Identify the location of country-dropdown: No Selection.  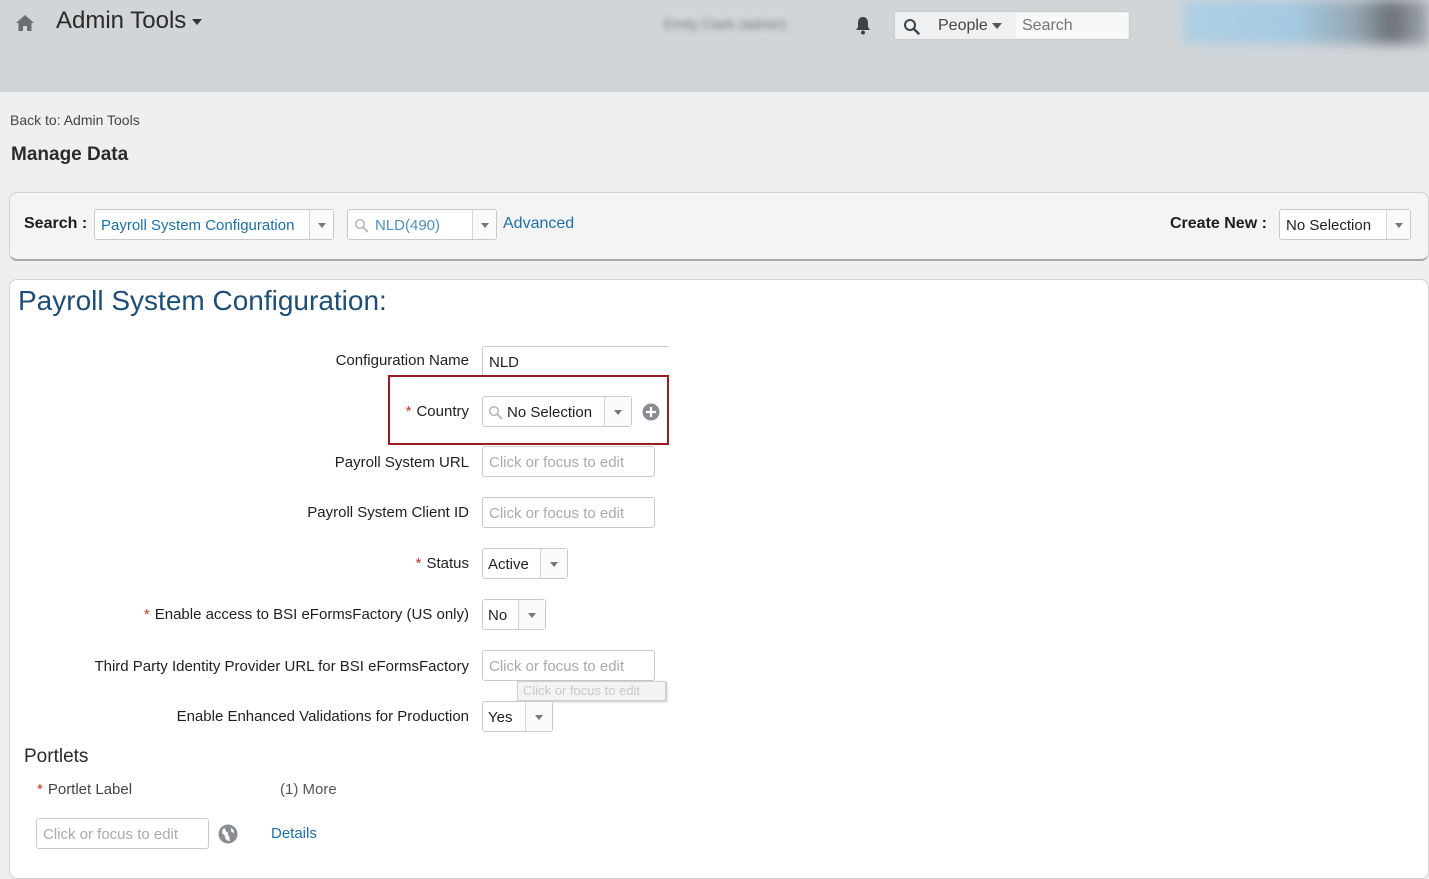
(557, 411).